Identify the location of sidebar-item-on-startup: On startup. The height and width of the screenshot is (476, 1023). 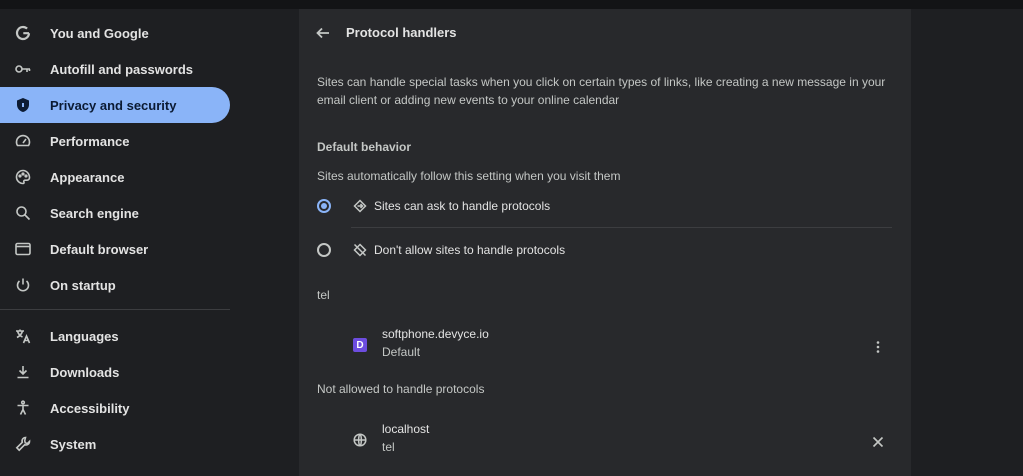
(115, 285).